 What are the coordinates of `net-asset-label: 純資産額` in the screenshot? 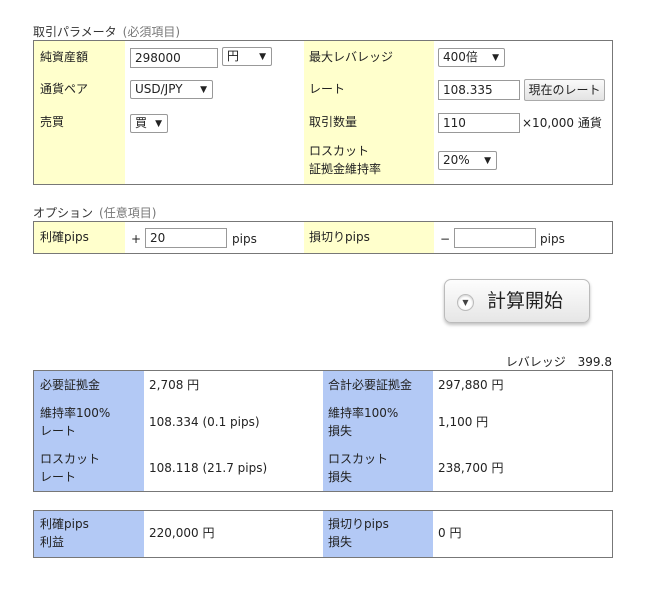 It's located at (64, 57).